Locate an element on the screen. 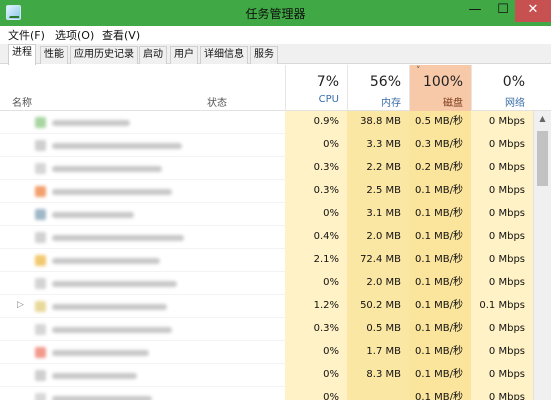 The height and width of the screenshot is (400, 551). disk-cell: 0.3 MB/秒 is located at coordinates (440, 145).